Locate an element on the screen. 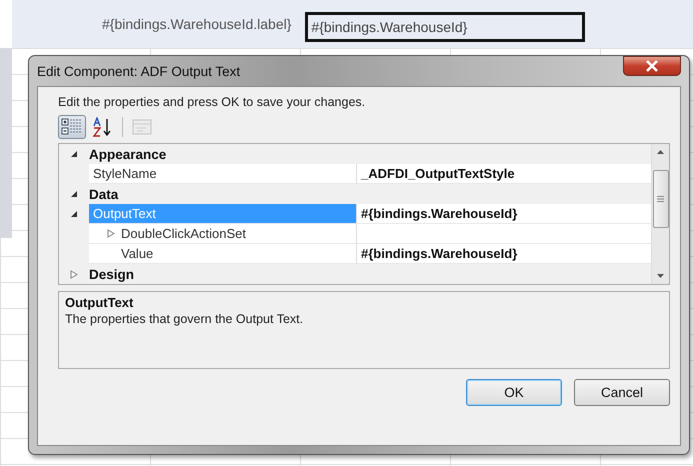 The height and width of the screenshot is (466, 693). close-button is located at coordinates (652, 66).